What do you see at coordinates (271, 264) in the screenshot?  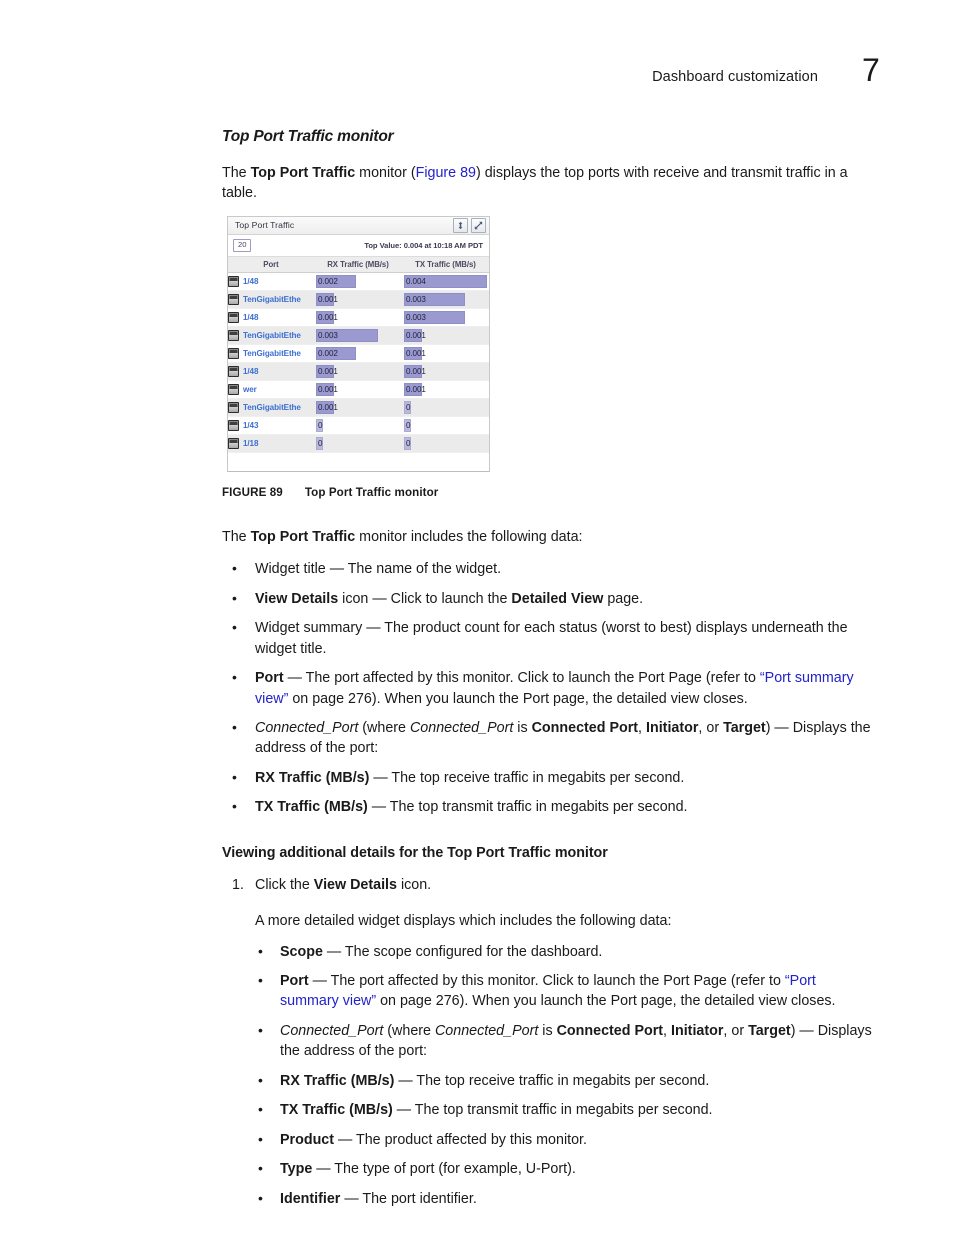 I see `column-header-port: Port` at bounding box center [271, 264].